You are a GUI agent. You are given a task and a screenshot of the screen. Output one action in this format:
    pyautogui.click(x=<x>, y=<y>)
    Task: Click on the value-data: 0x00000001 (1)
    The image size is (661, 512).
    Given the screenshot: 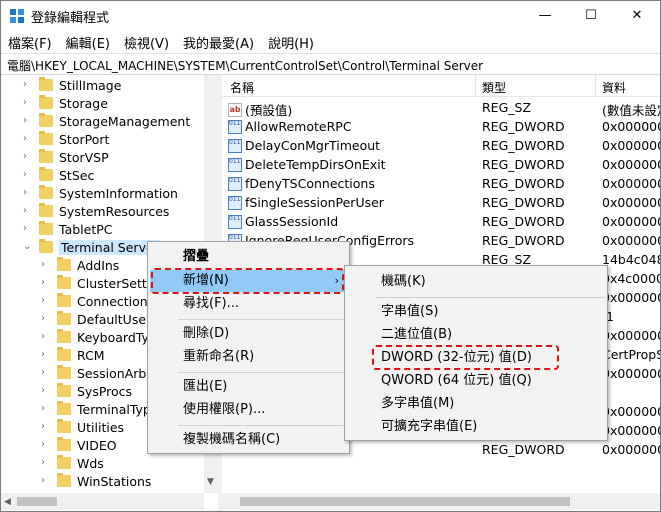 What is the action you would take?
    pyautogui.click(x=631, y=221)
    